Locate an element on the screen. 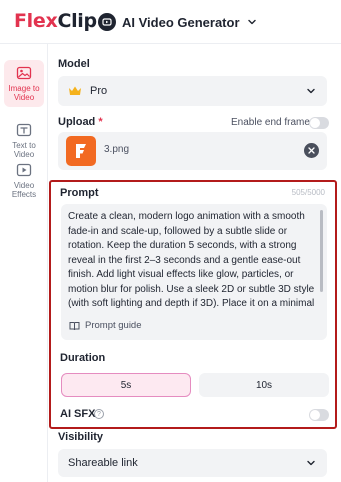 The image size is (341, 482). upload-label: Upload * is located at coordinates (80, 122).